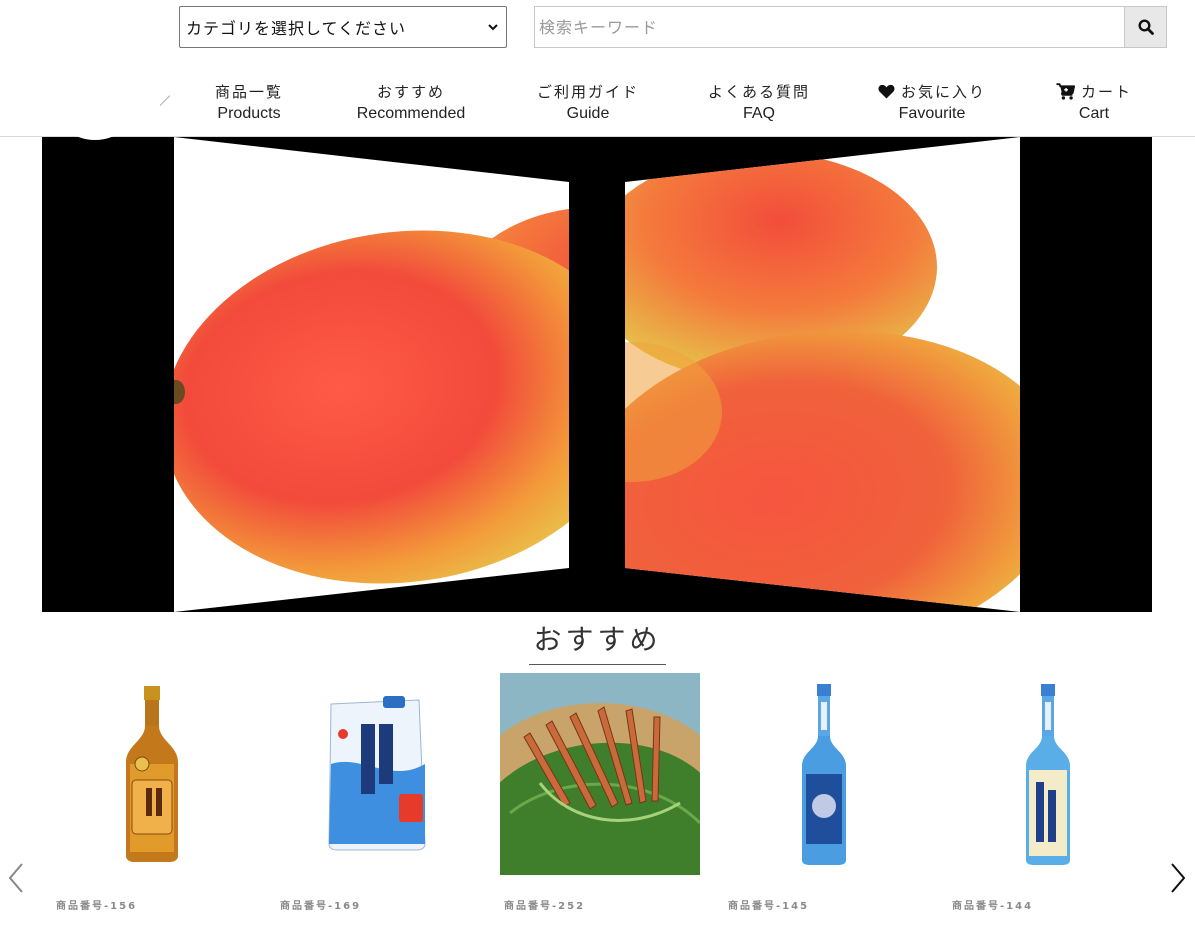  I want to click on nav-item-cart-jp: カート, so click(1094, 91).